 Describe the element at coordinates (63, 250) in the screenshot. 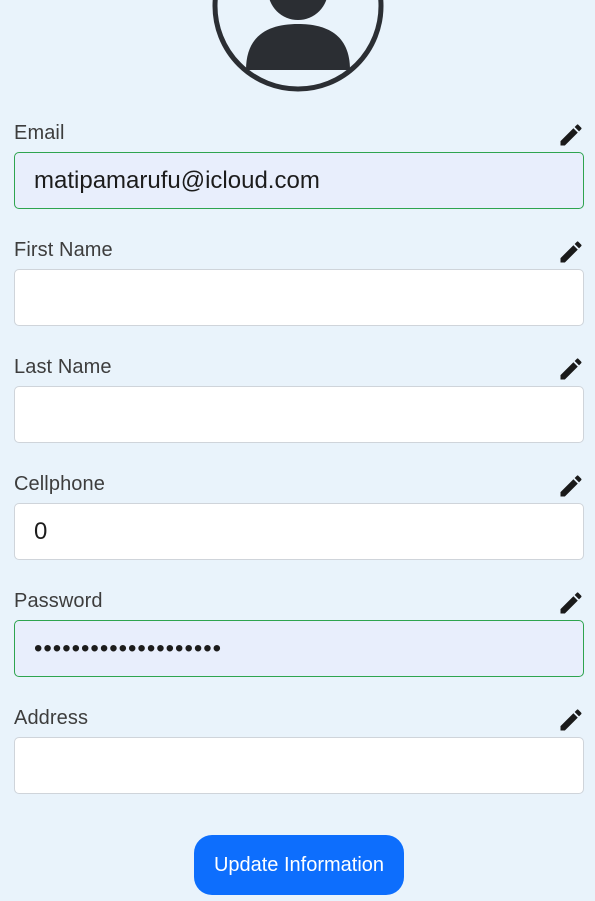

I see `first-name-label: First Name` at that location.